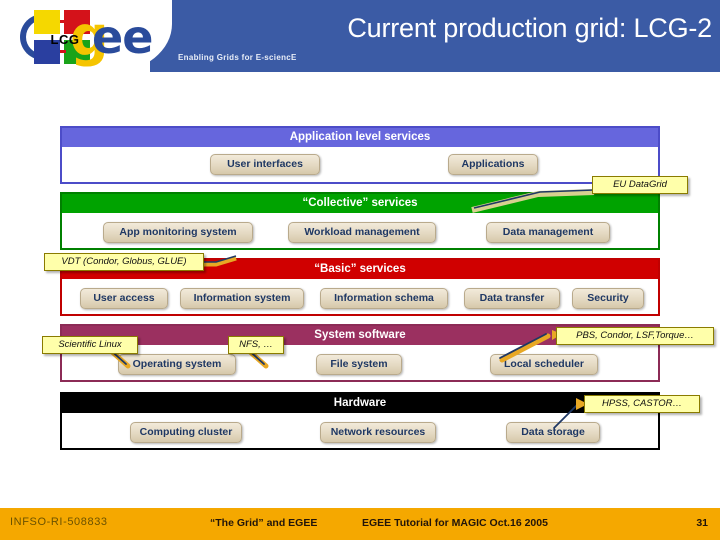 Image resolution: width=720 pixels, height=540 pixels. What do you see at coordinates (360, 203) in the screenshot?
I see `layer-collective-title: “Collective” services` at bounding box center [360, 203].